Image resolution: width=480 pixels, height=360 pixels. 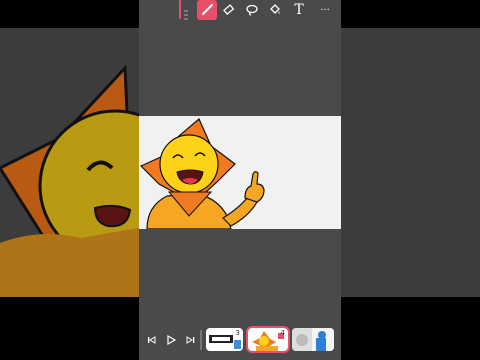 What do you see at coordinates (186, 12) in the screenshot?
I see `handle-icon` at bounding box center [186, 12].